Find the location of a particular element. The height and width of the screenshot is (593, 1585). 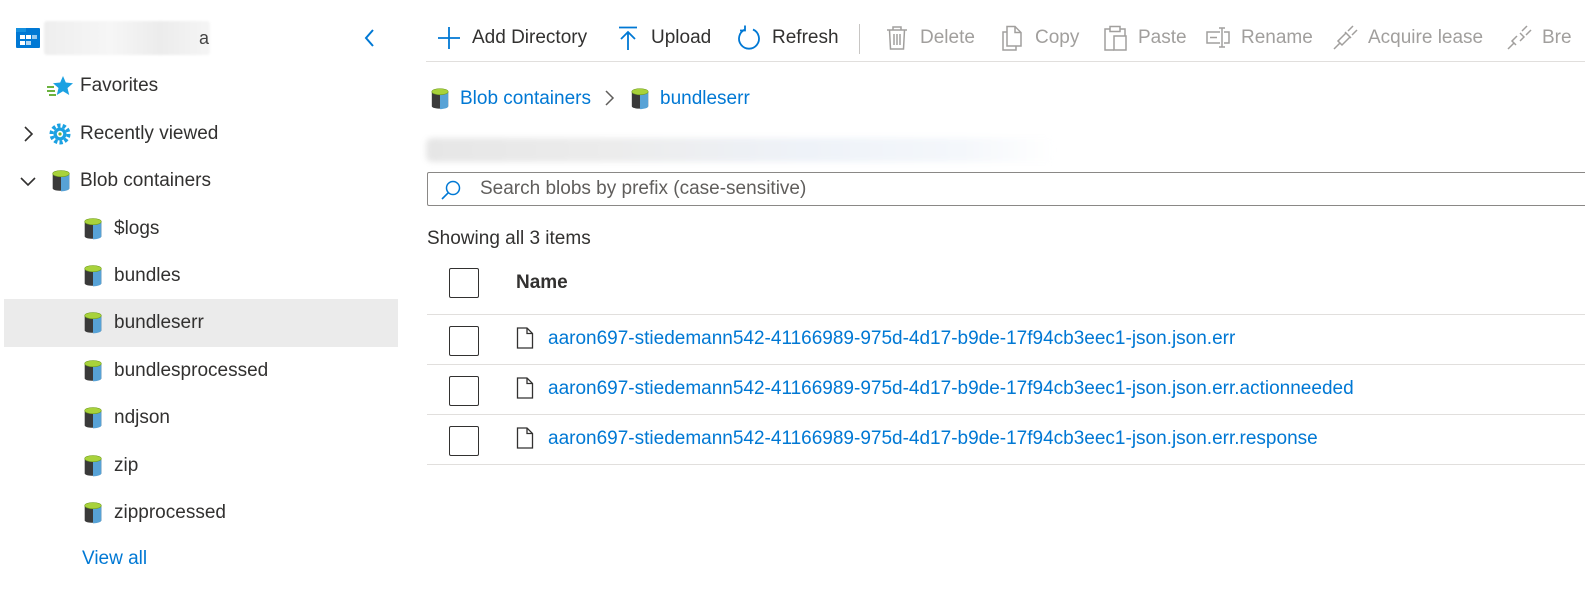

paste-button: Paste is located at coordinates (1144, 38).